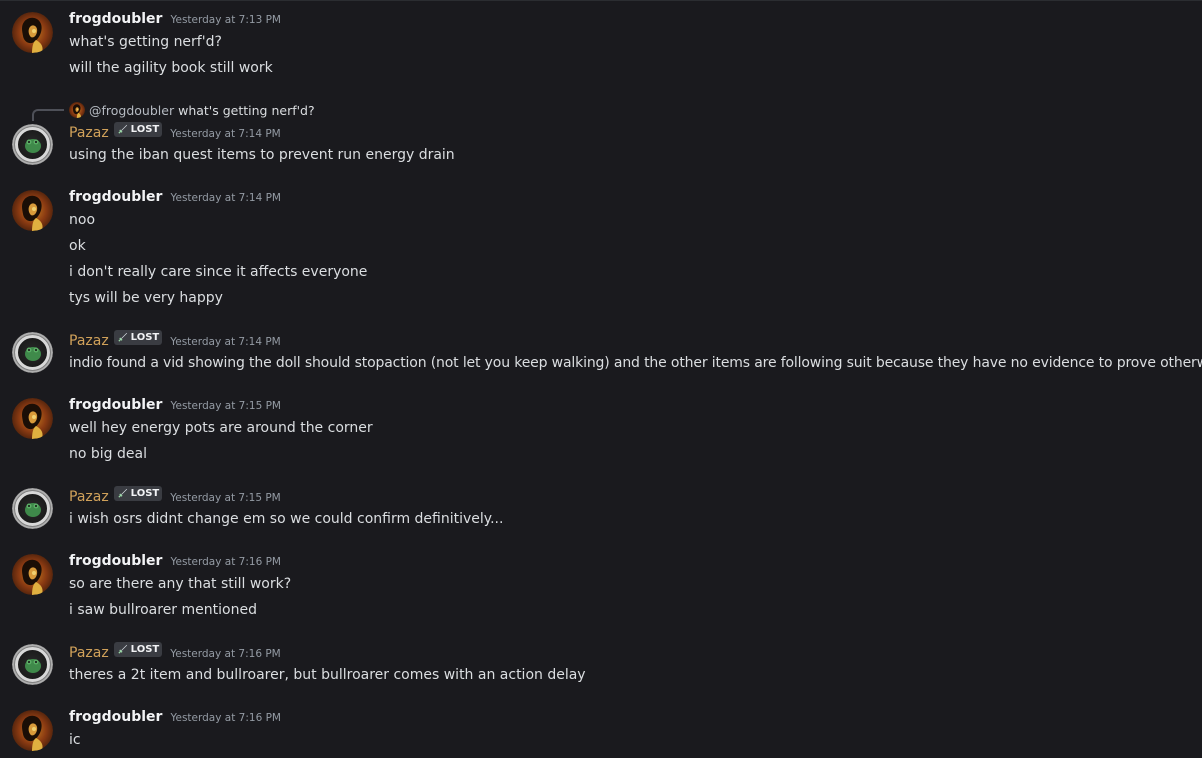 The width and height of the screenshot is (1202, 758). Describe the element at coordinates (145, 42) in the screenshot. I see `message-text: what's getting nerf'd?` at that location.